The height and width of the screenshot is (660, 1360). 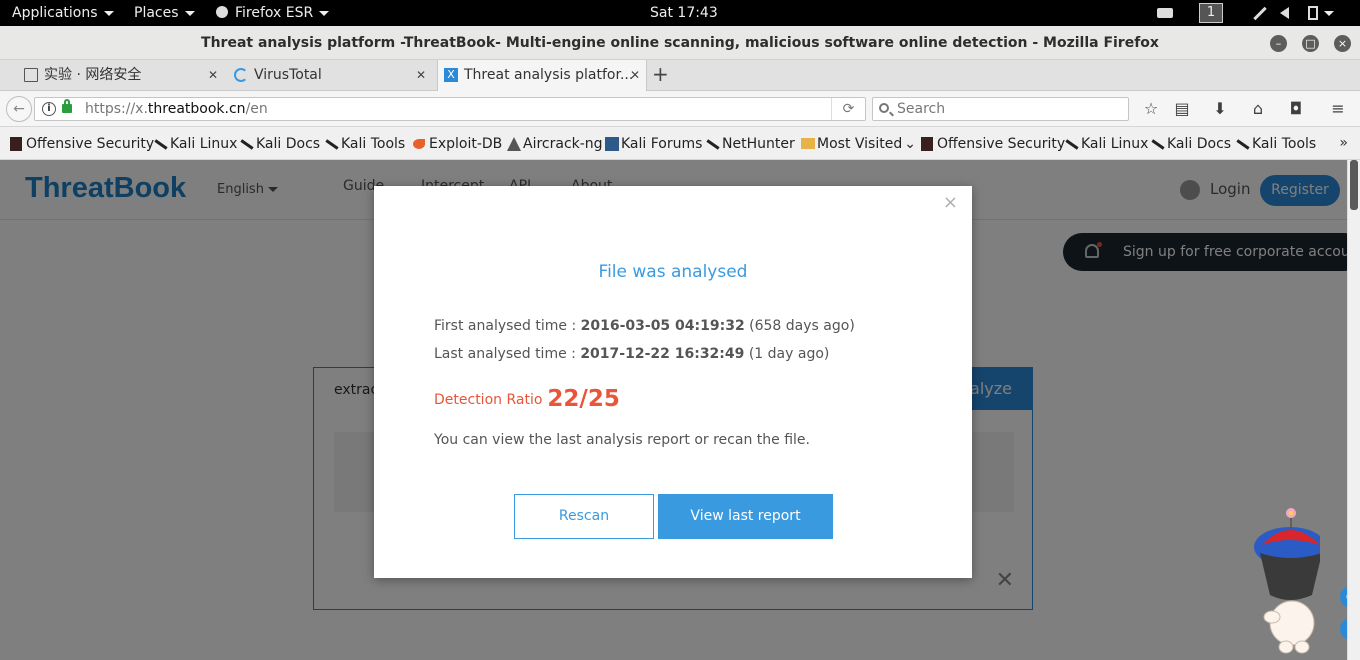 What do you see at coordinates (1260, 13) in the screenshot?
I see `pen-icon` at bounding box center [1260, 13].